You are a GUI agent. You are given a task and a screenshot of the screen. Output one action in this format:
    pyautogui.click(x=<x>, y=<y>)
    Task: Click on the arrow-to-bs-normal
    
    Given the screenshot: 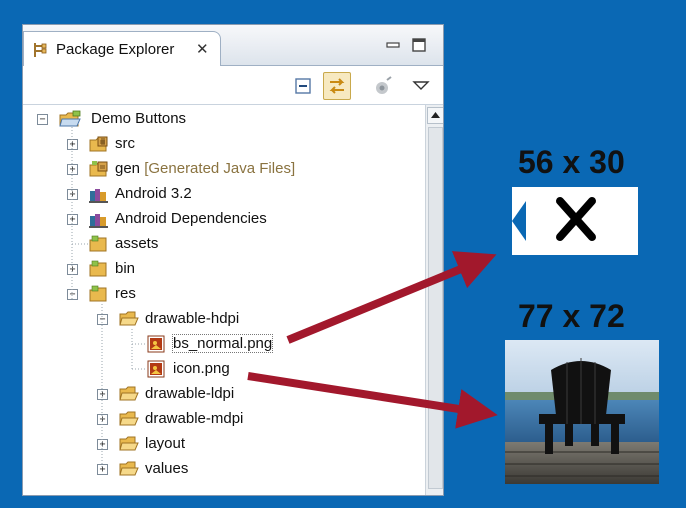 What is the action you would take?
    pyautogui.click(x=391, y=297)
    